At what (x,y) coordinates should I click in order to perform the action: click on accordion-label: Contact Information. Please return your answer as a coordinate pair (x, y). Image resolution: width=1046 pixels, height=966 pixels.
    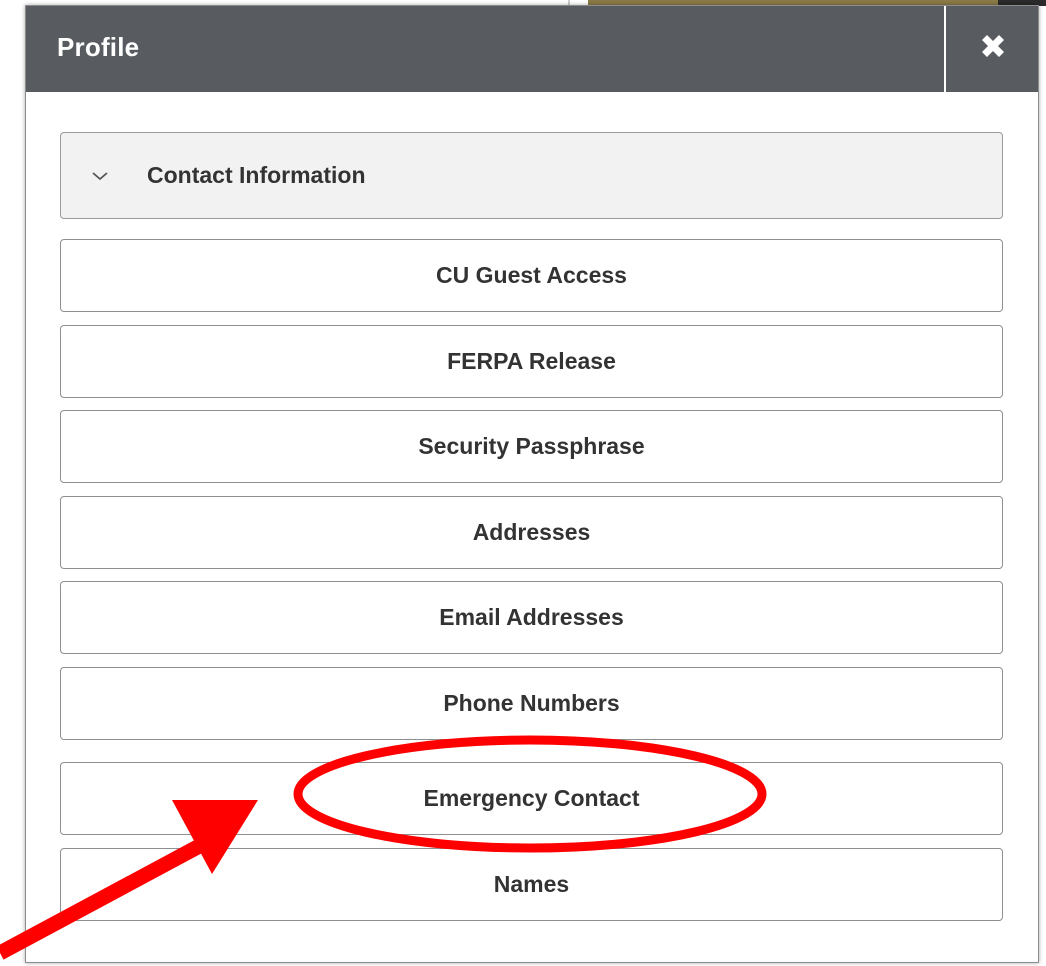
    Looking at the image, I should click on (256, 175).